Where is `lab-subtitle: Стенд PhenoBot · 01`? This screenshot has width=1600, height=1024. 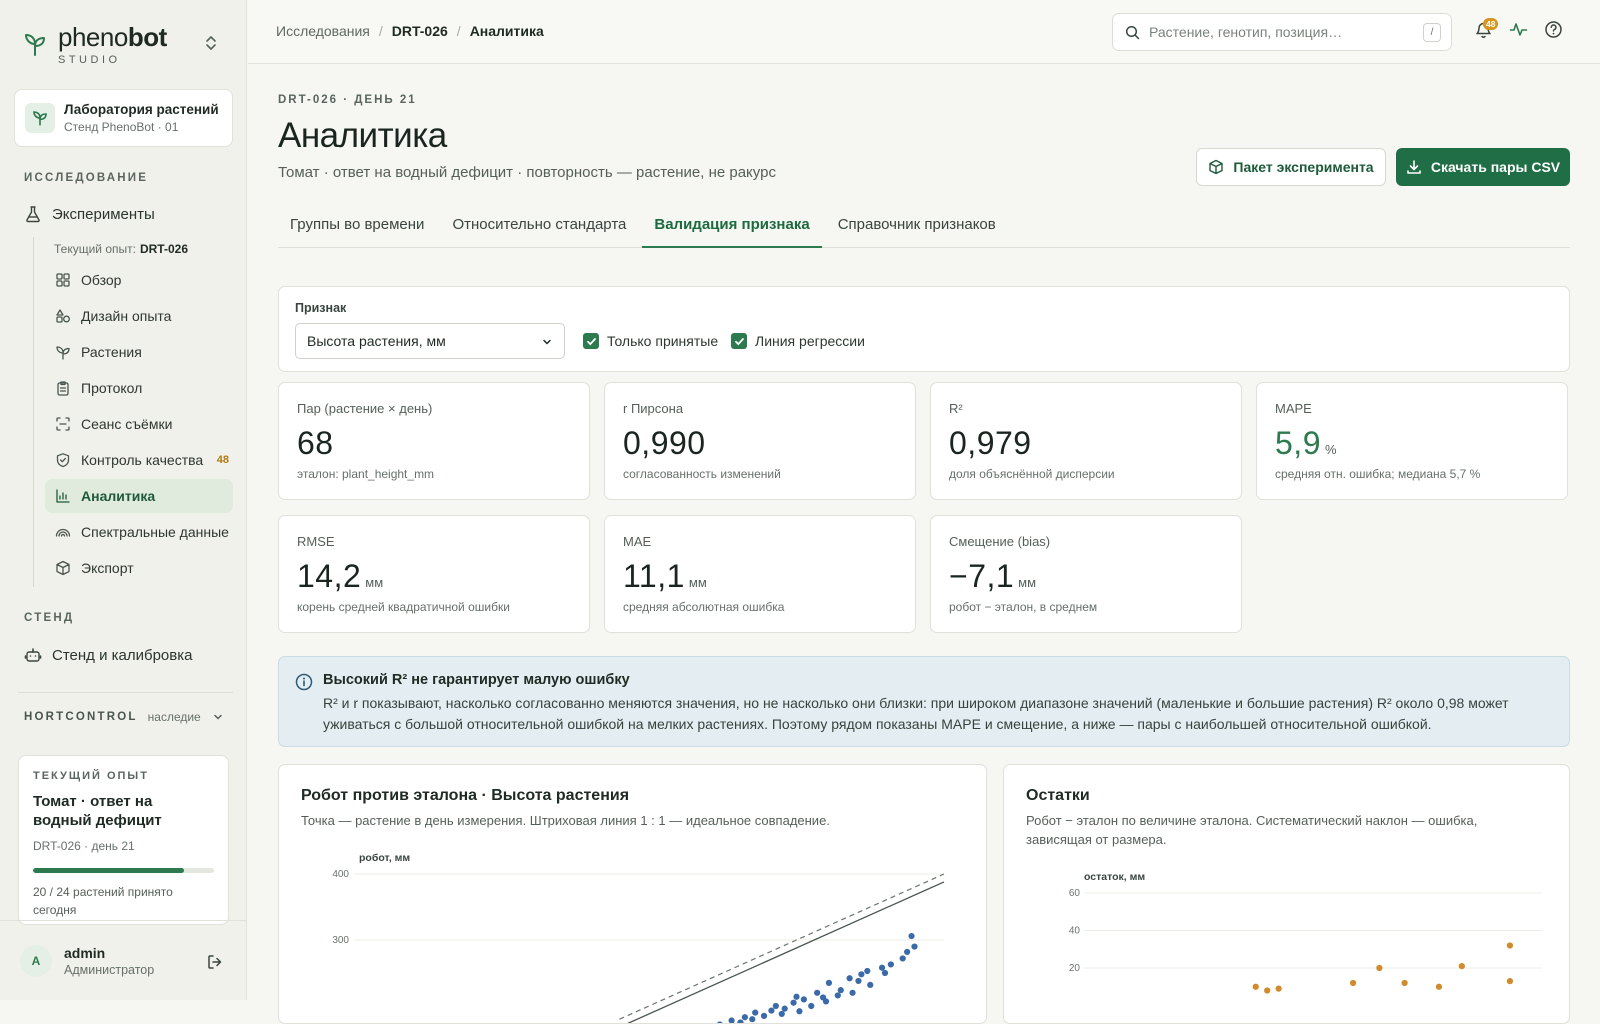
lab-subtitle: Стенд PhenoBot · 01 is located at coordinates (121, 127).